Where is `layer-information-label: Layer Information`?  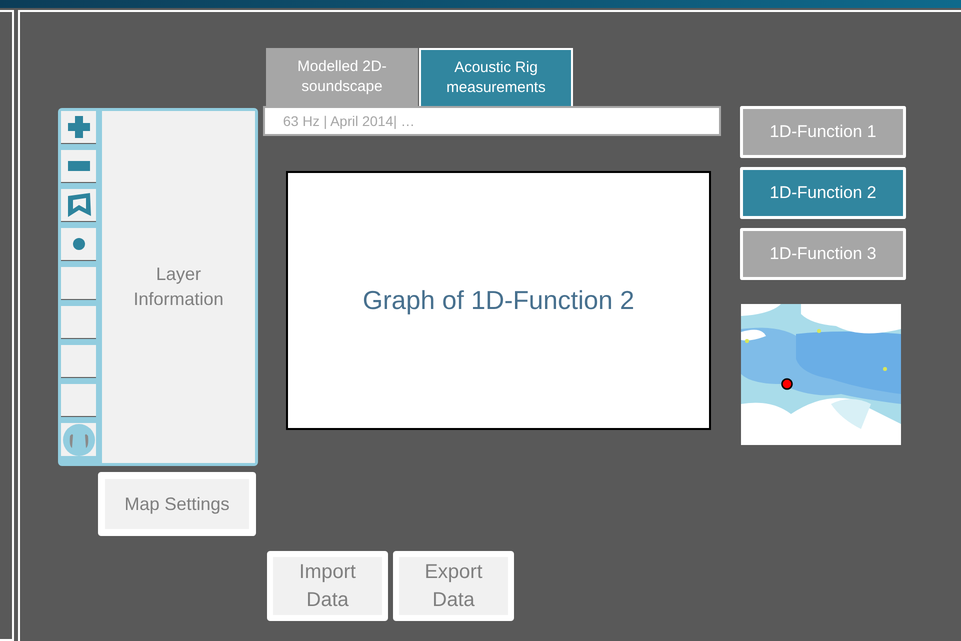 layer-information-label: Layer Information is located at coordinates (178, 287).